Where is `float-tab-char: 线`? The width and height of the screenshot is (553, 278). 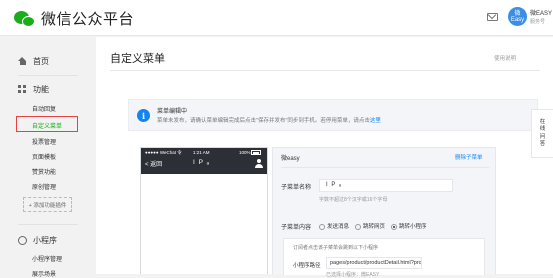
float-tab-char: 线 is located at coordinates (542, 129).